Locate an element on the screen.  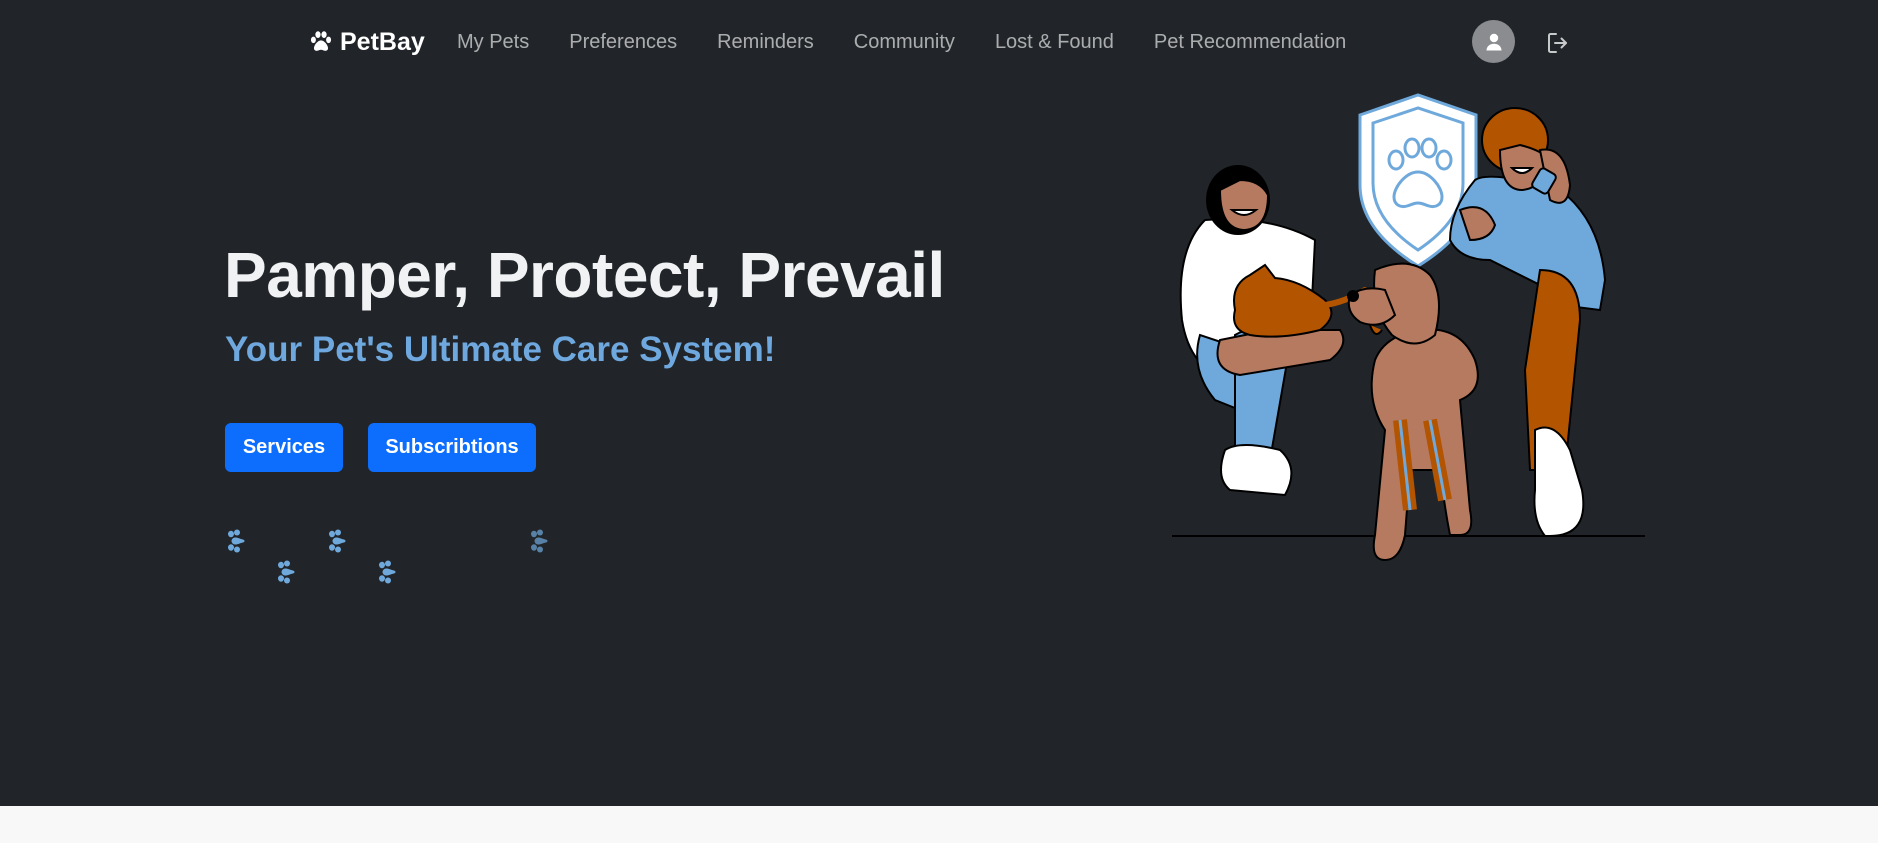
user-icon is located at coordinates (1493, 41).